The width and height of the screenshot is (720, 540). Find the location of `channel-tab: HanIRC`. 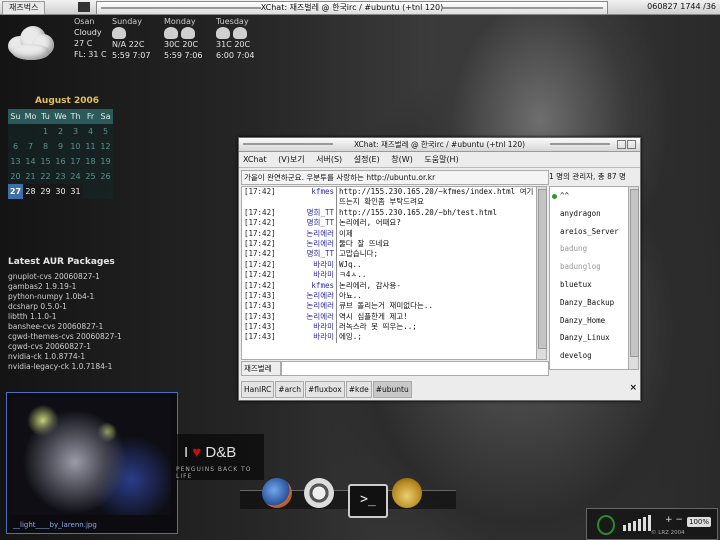

channel-tab: HanIRC is located at coordinates (258, 389).